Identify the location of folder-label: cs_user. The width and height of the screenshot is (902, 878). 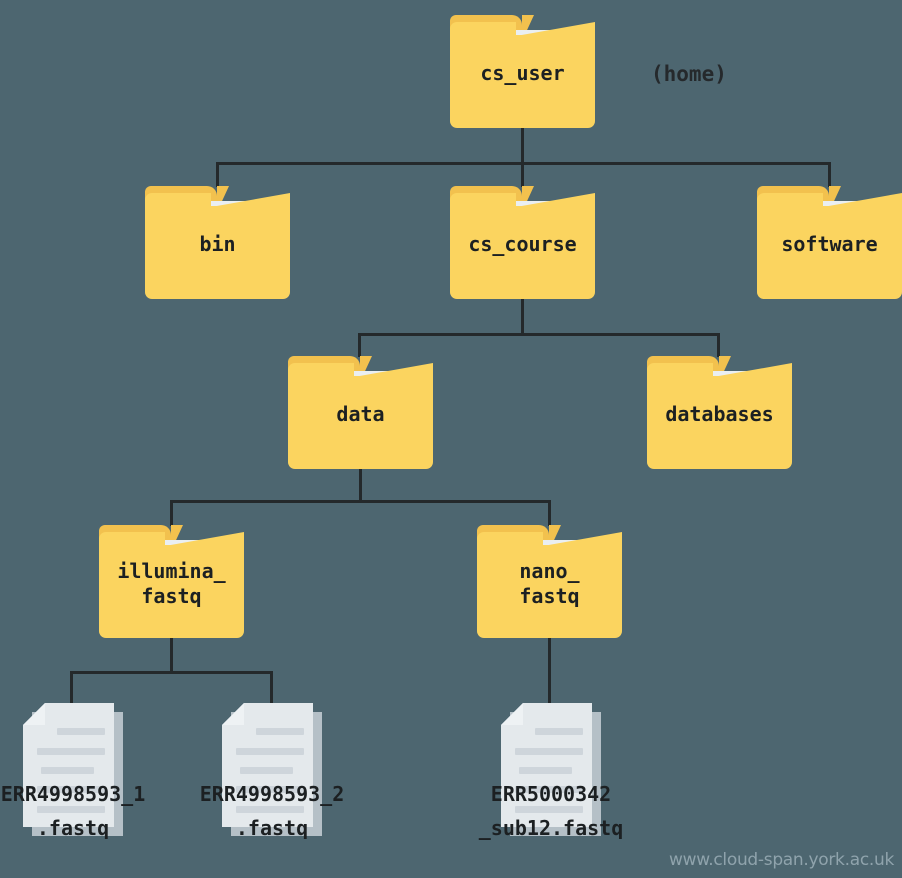
(522, 73).